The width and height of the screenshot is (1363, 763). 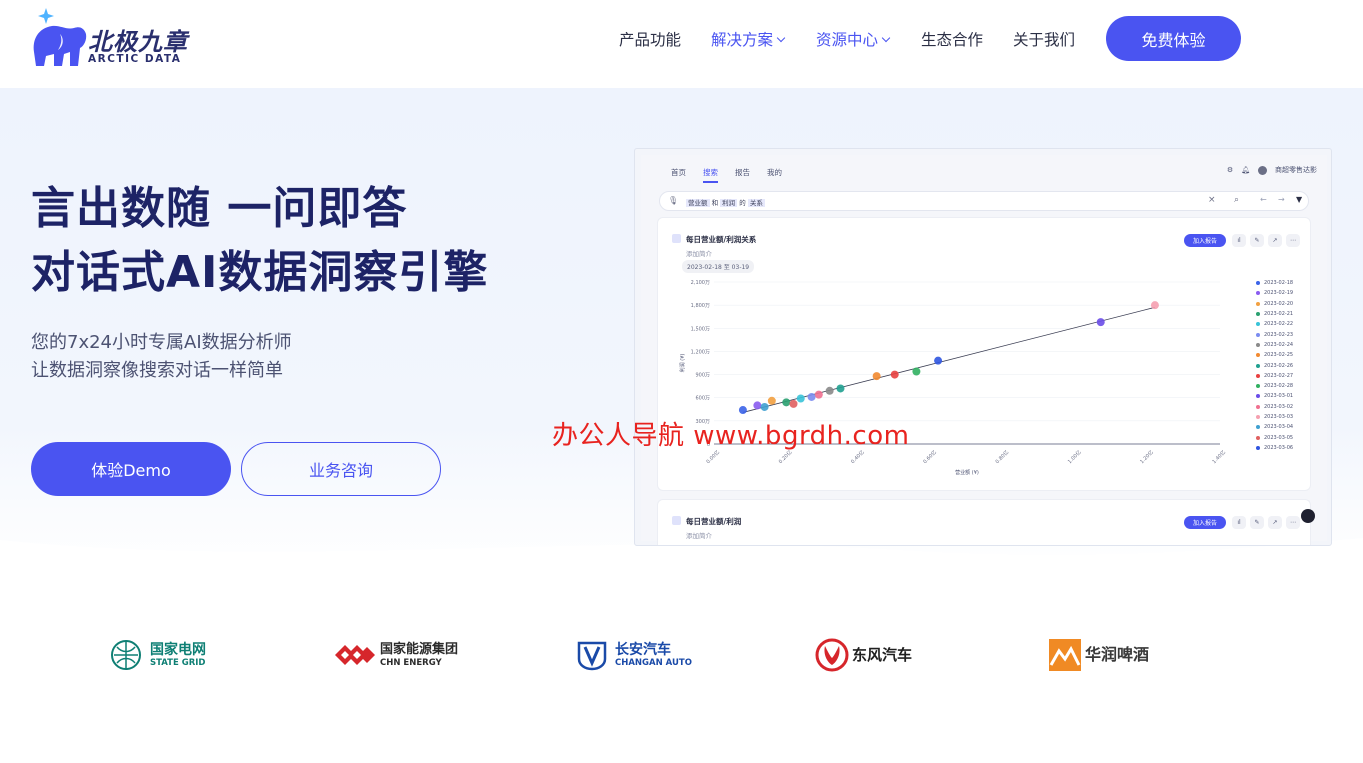 I want to click on legend-item: 2023-02-28, so click(x=1274, y=386).